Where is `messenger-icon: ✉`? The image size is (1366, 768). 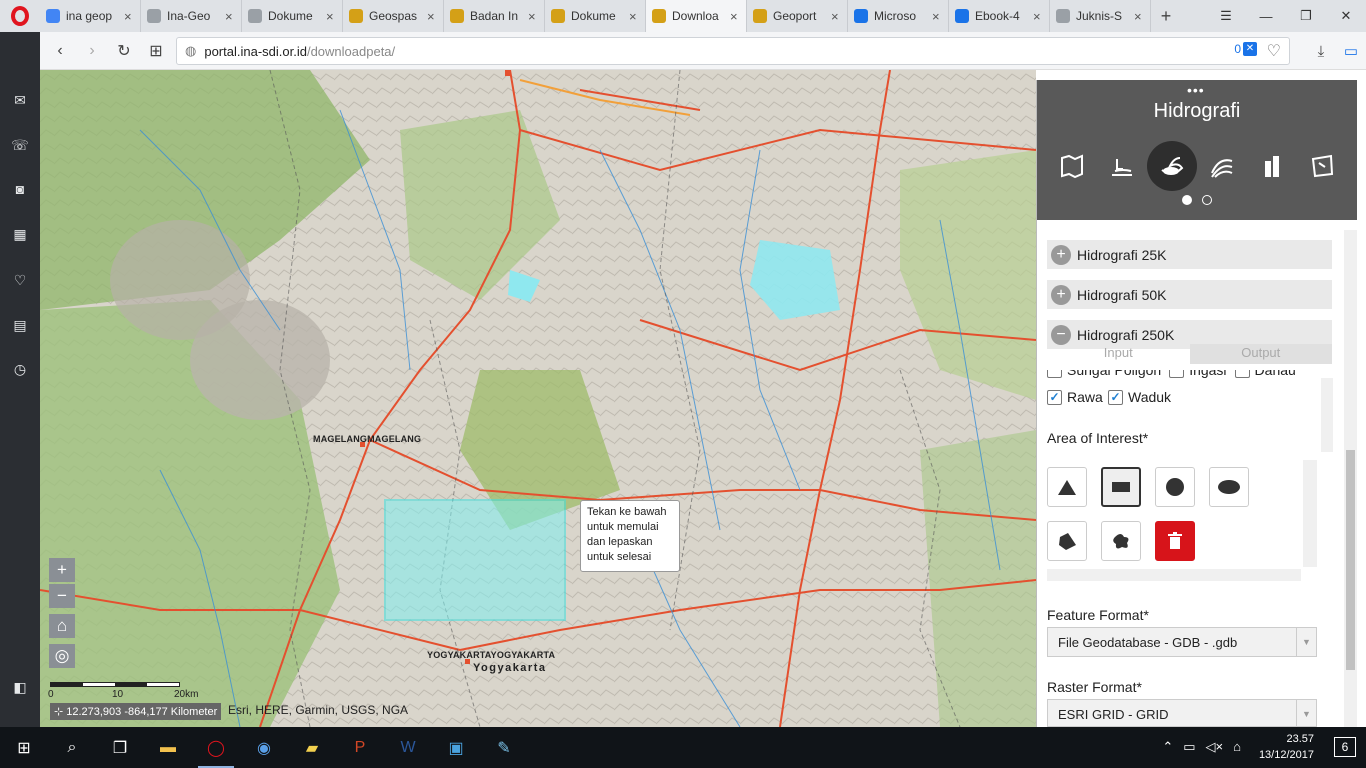
messenger-icon: ✉ is located at coordinates (20, 100).